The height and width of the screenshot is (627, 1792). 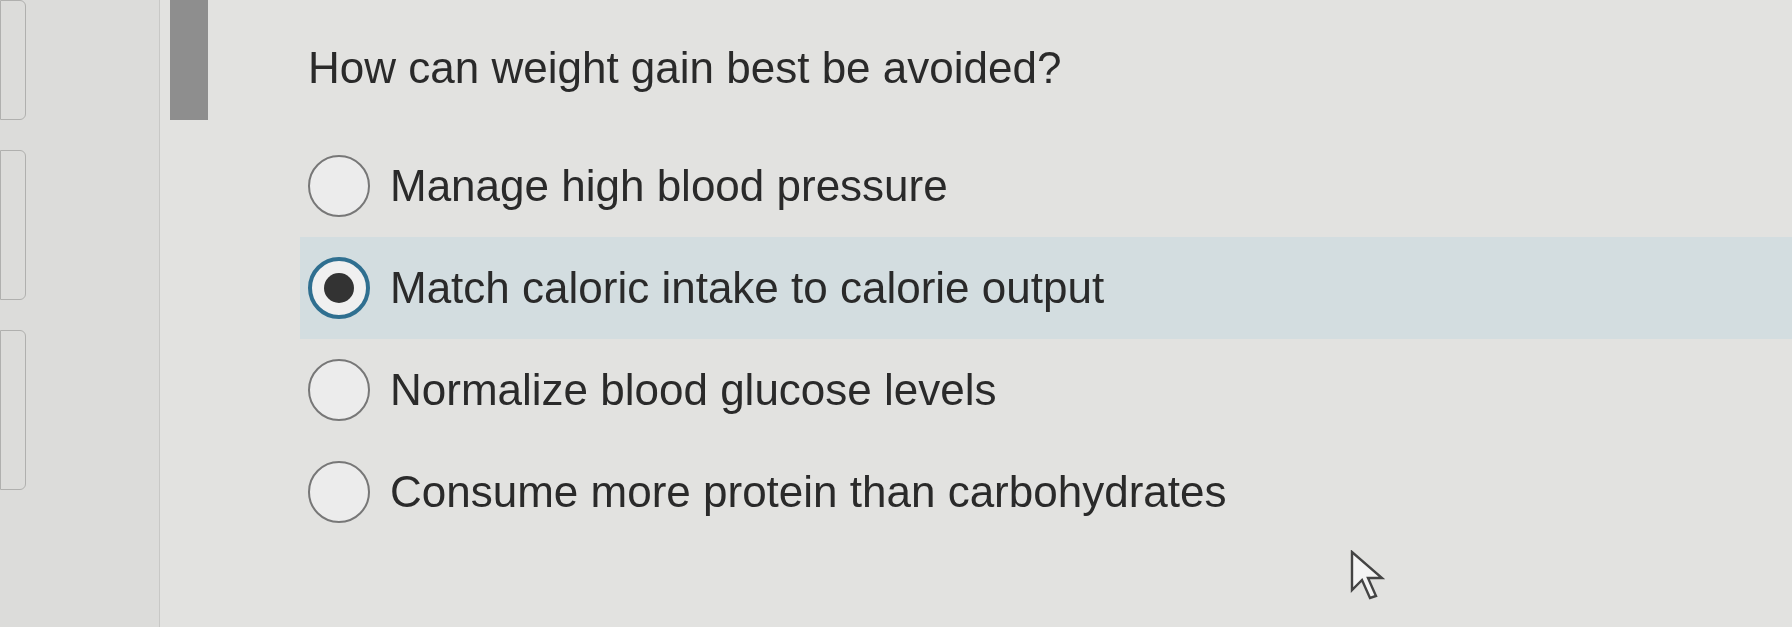 I want to click on answer-option: Manage high blood pressure, so click(x=1046, y=186).